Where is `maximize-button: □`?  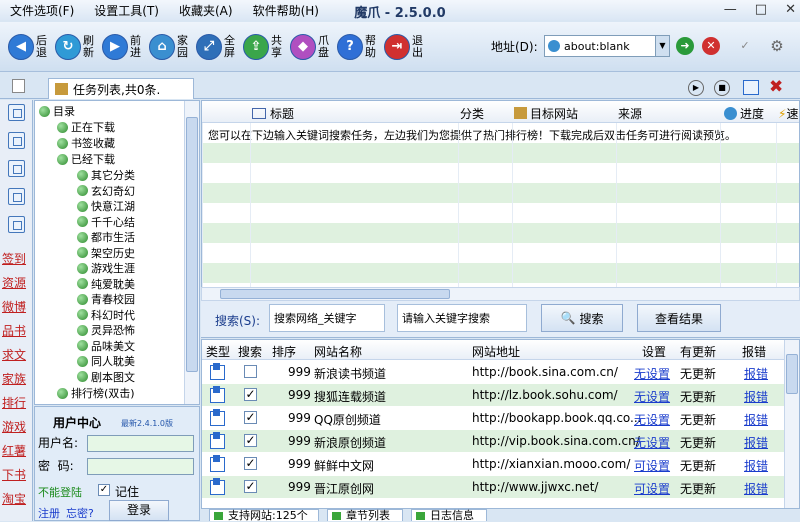 maximize-button: □ is located at coordinates (761, 9).